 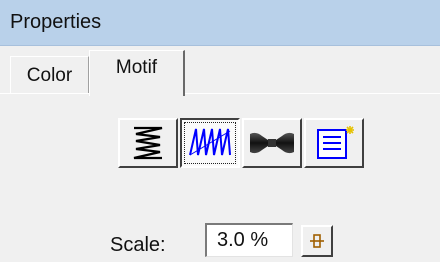 I want to click on tab-color: Color, so click(x=49, y=75).